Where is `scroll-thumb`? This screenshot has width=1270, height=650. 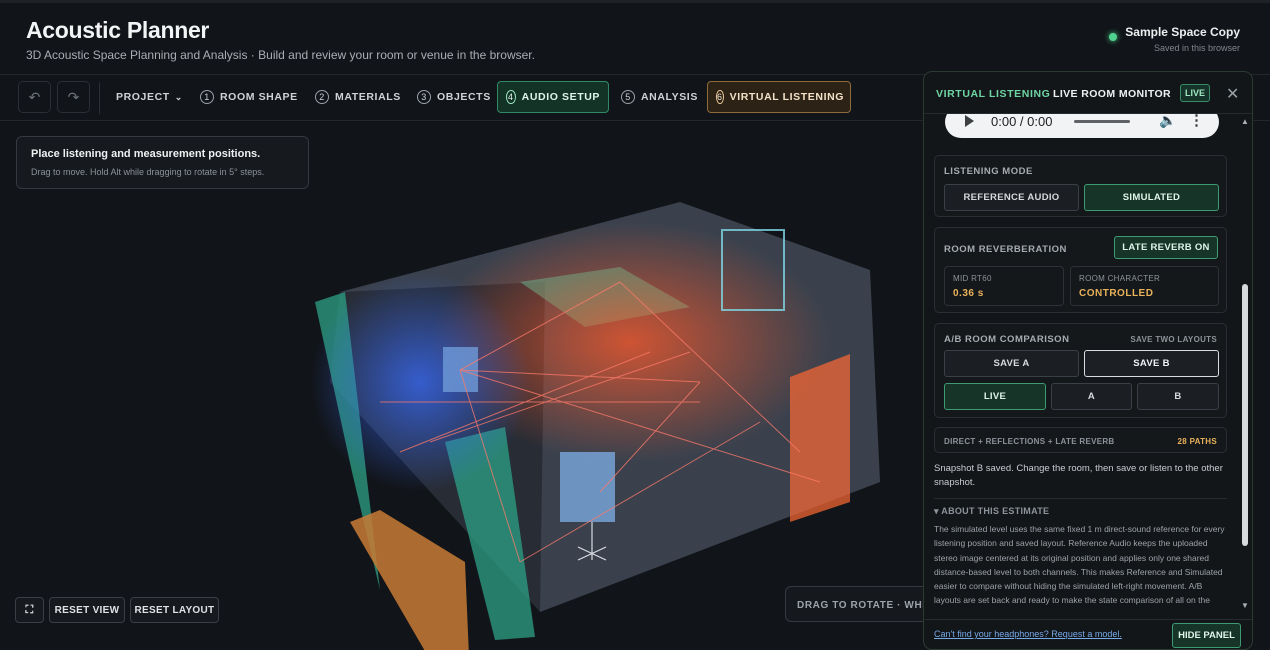 scroll-thumb is located at coordinates (1245, 415).